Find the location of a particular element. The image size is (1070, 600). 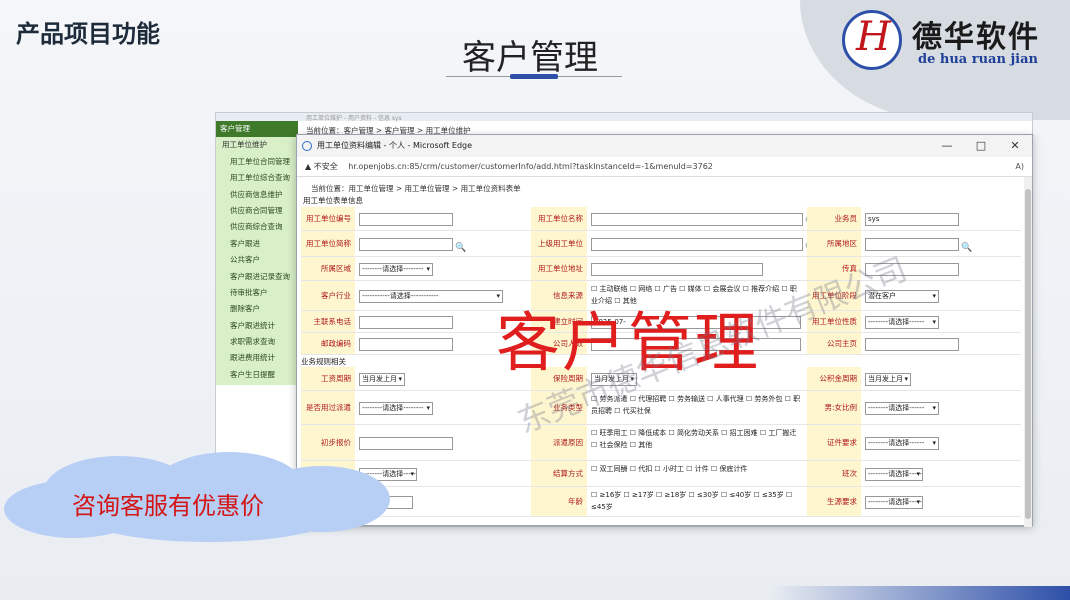

sidebar-item: 客户管理 is located at coordinates (257, 129).